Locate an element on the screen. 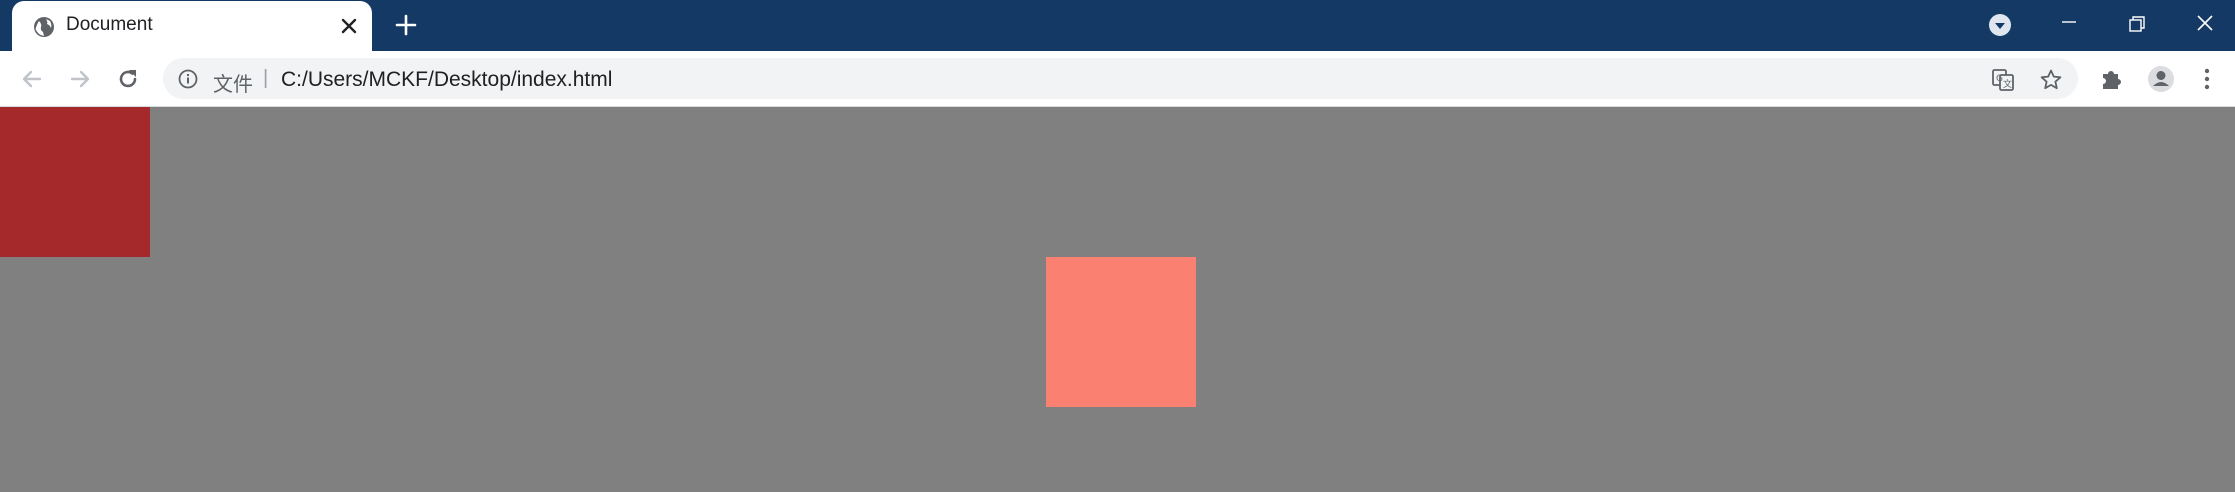 The height and width of the screenshot is (492, 2235). translate-icon: G 文 is located at coordinates (2003, 80).